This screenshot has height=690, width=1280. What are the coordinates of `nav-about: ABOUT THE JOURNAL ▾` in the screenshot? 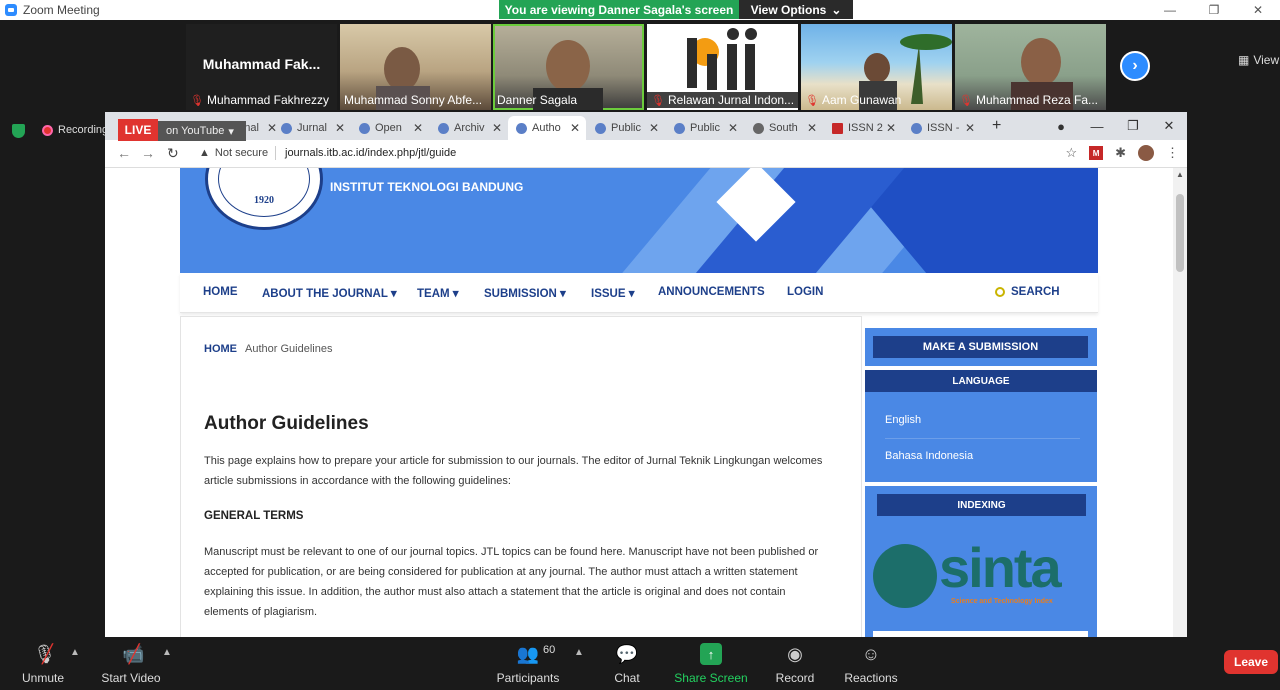 It's located at (329, 293).